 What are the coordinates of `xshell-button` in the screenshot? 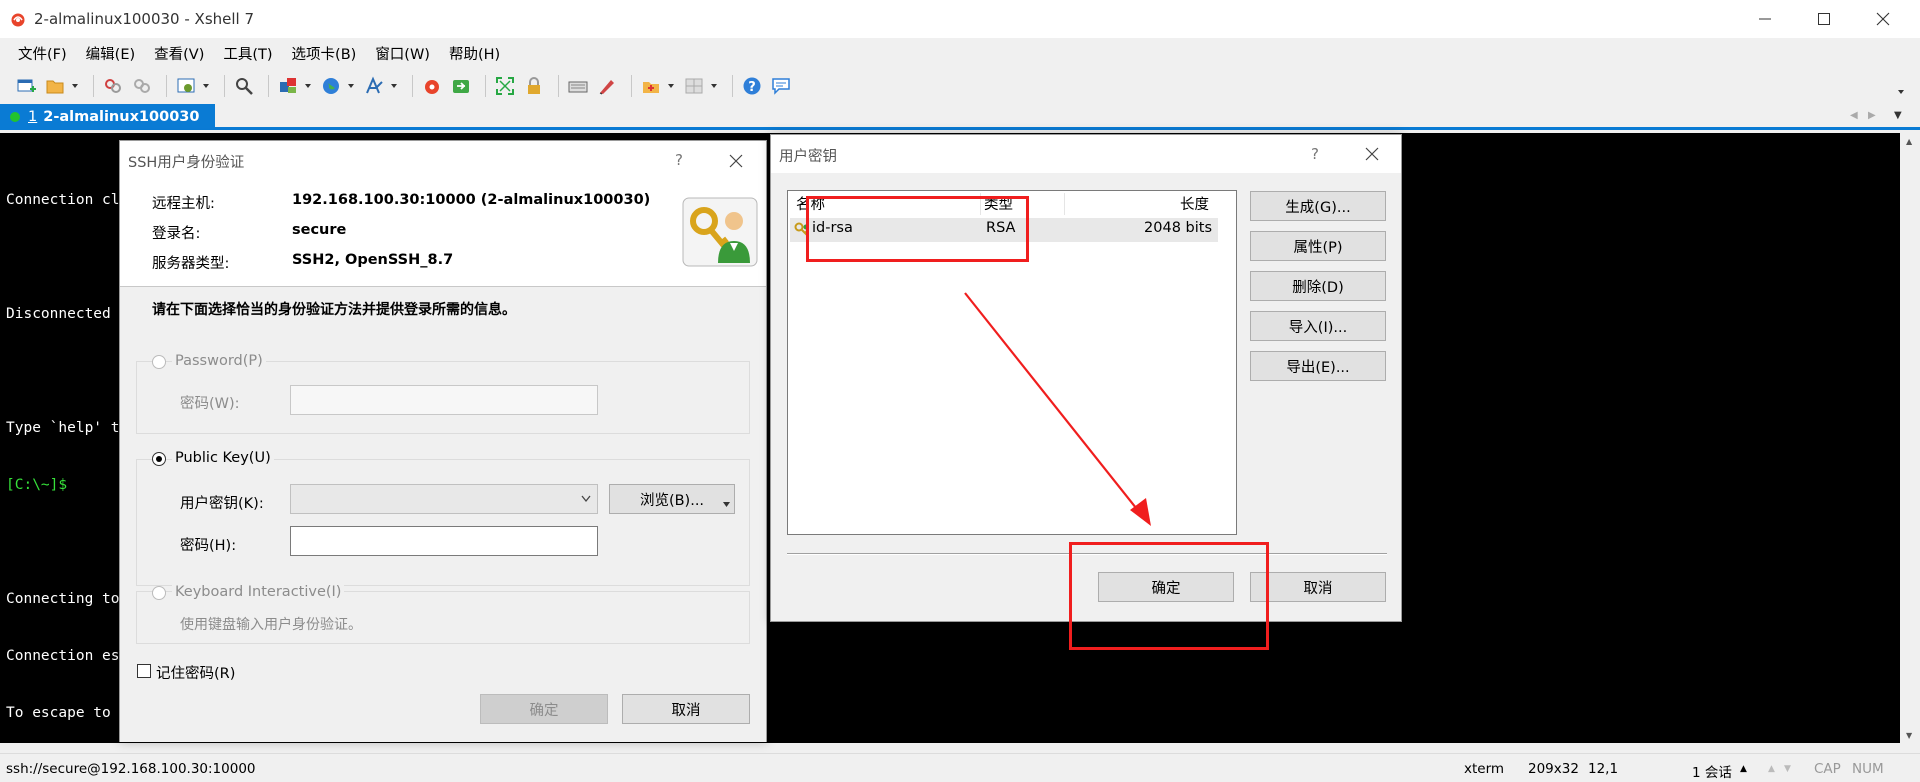 It's located at (432, 86).